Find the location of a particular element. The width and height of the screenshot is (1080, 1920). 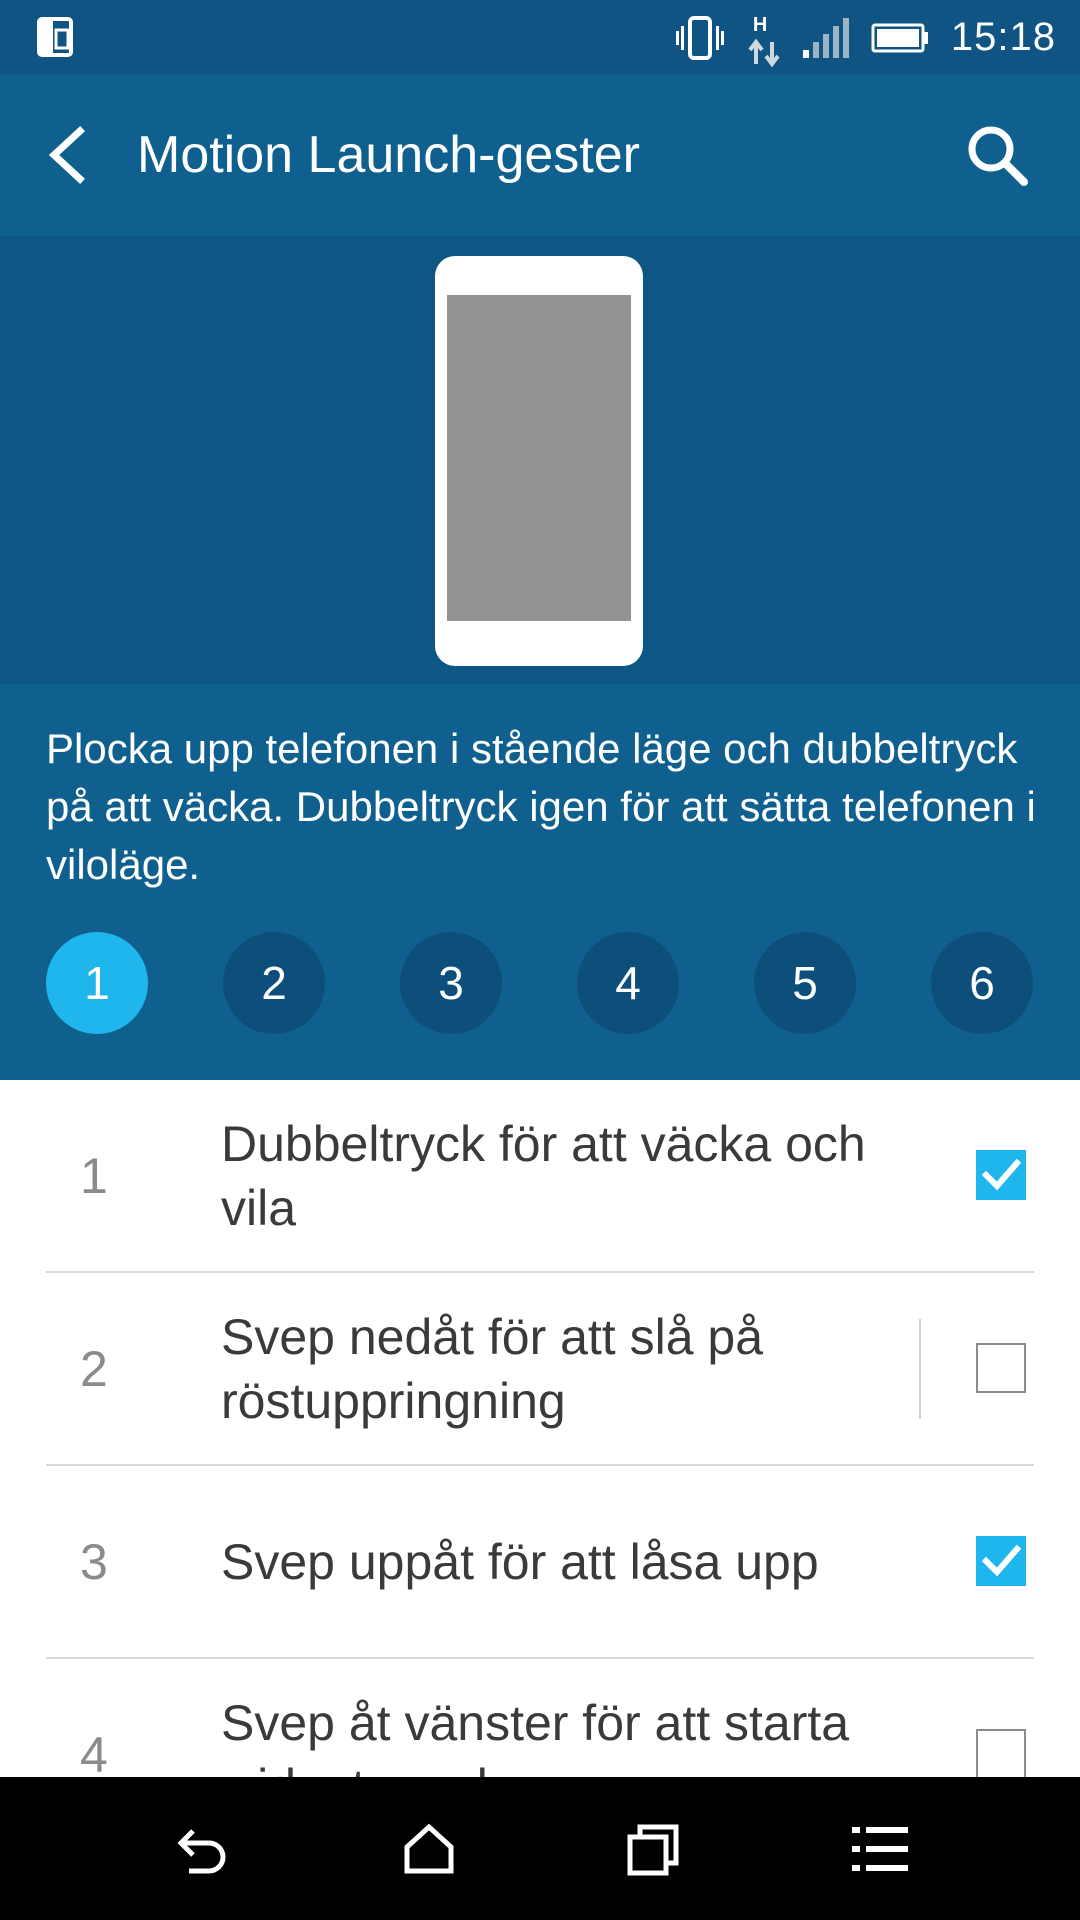

gesture-1-checkbox is located at coordinates (1001, 1175).